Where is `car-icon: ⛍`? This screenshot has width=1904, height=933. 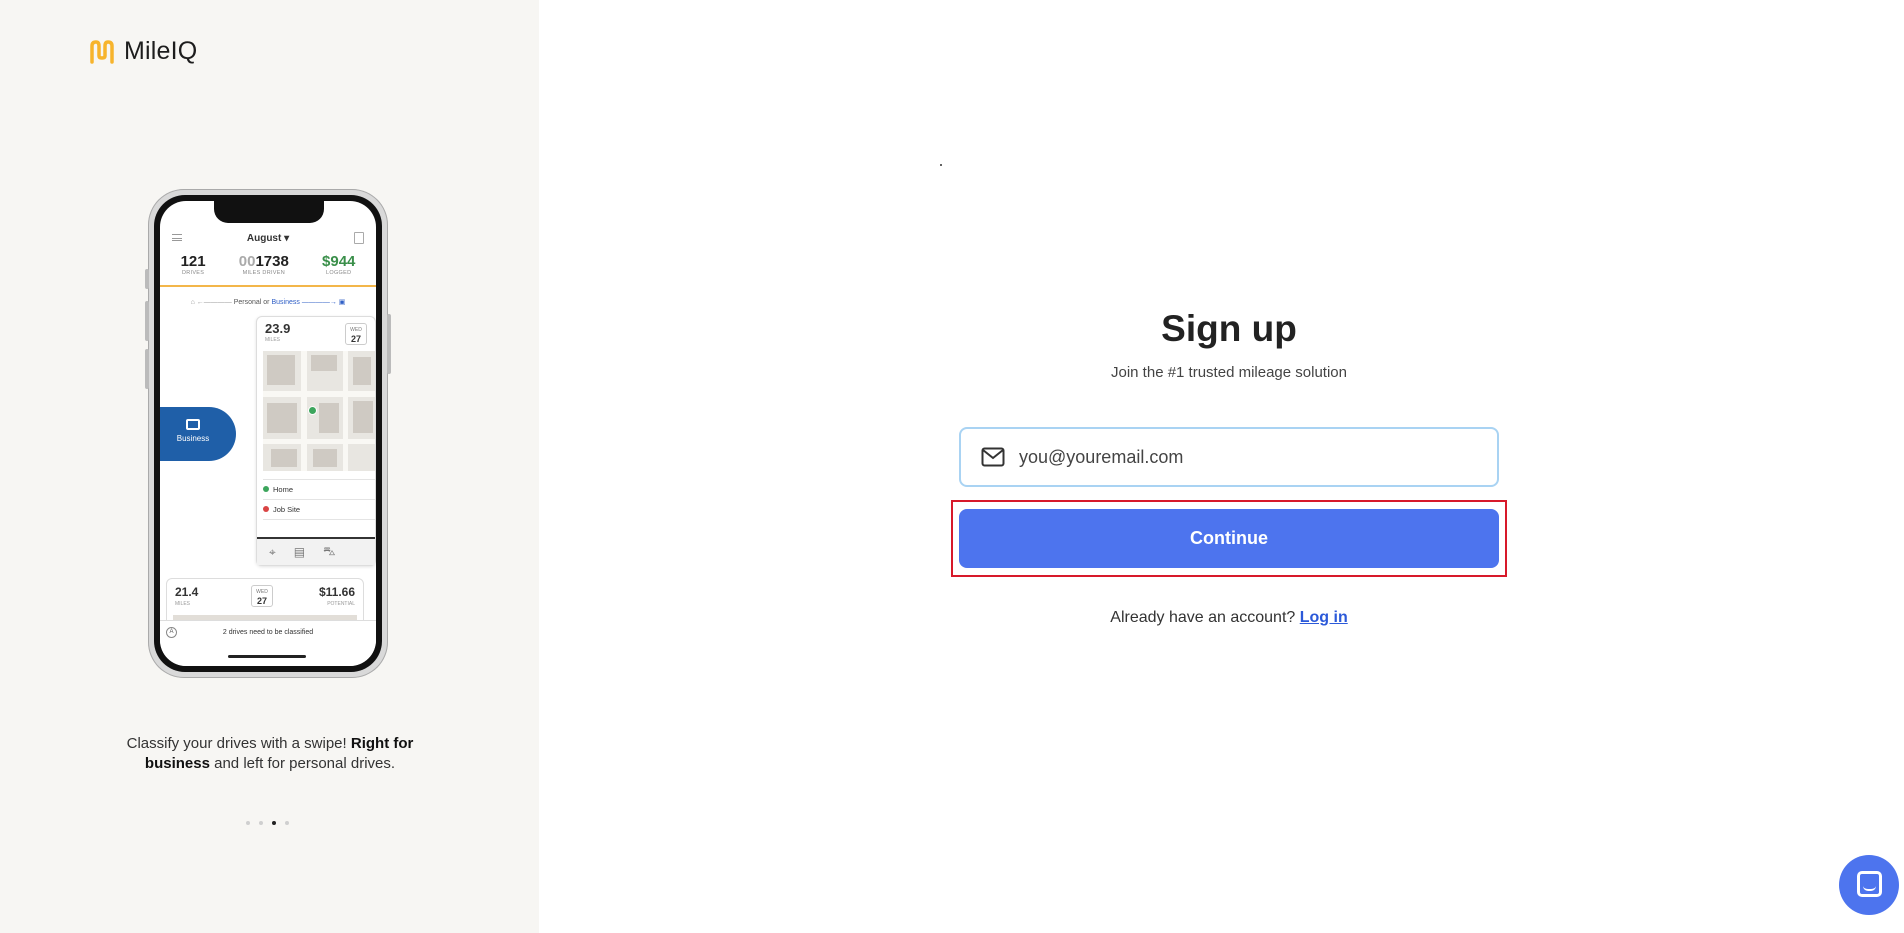 car-icon: ⛍ is located at coordinates (329, 551).